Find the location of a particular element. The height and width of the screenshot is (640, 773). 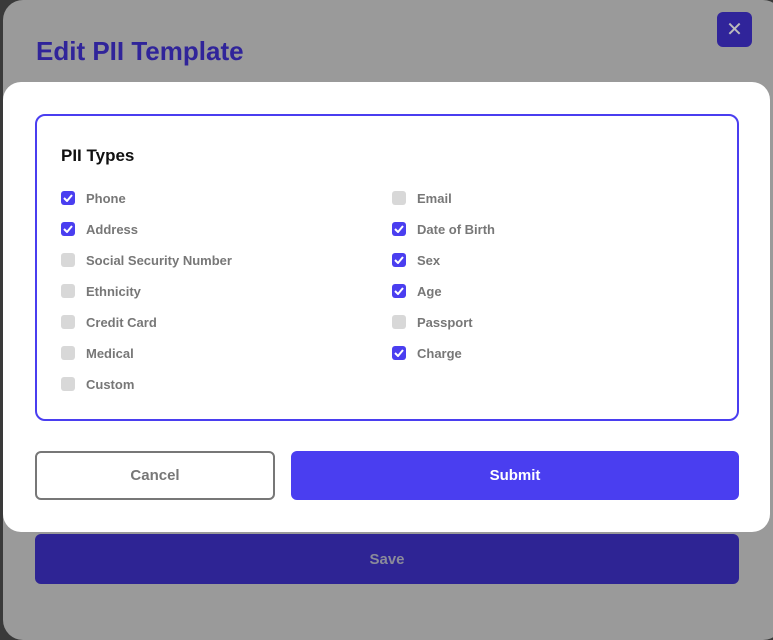

option-label: Address is located at coordinates (112, 229).